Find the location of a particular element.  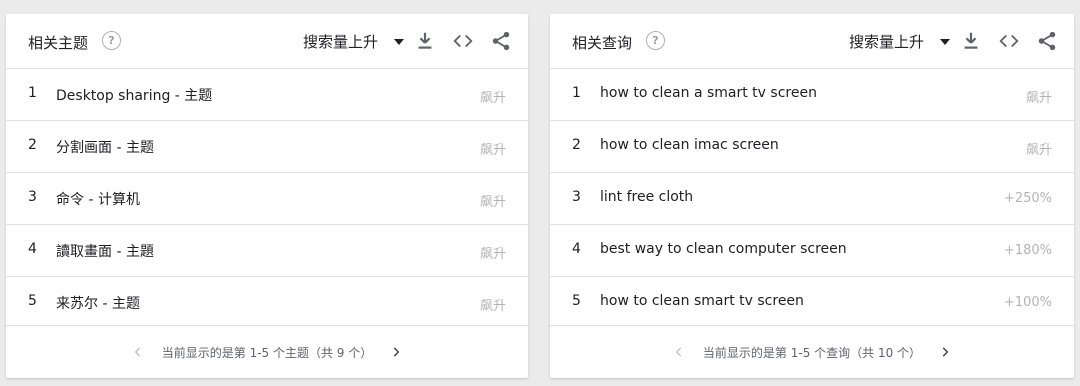

list-item: 3 命令 - 计算机 飙升 is located at coordinates (267, 199).